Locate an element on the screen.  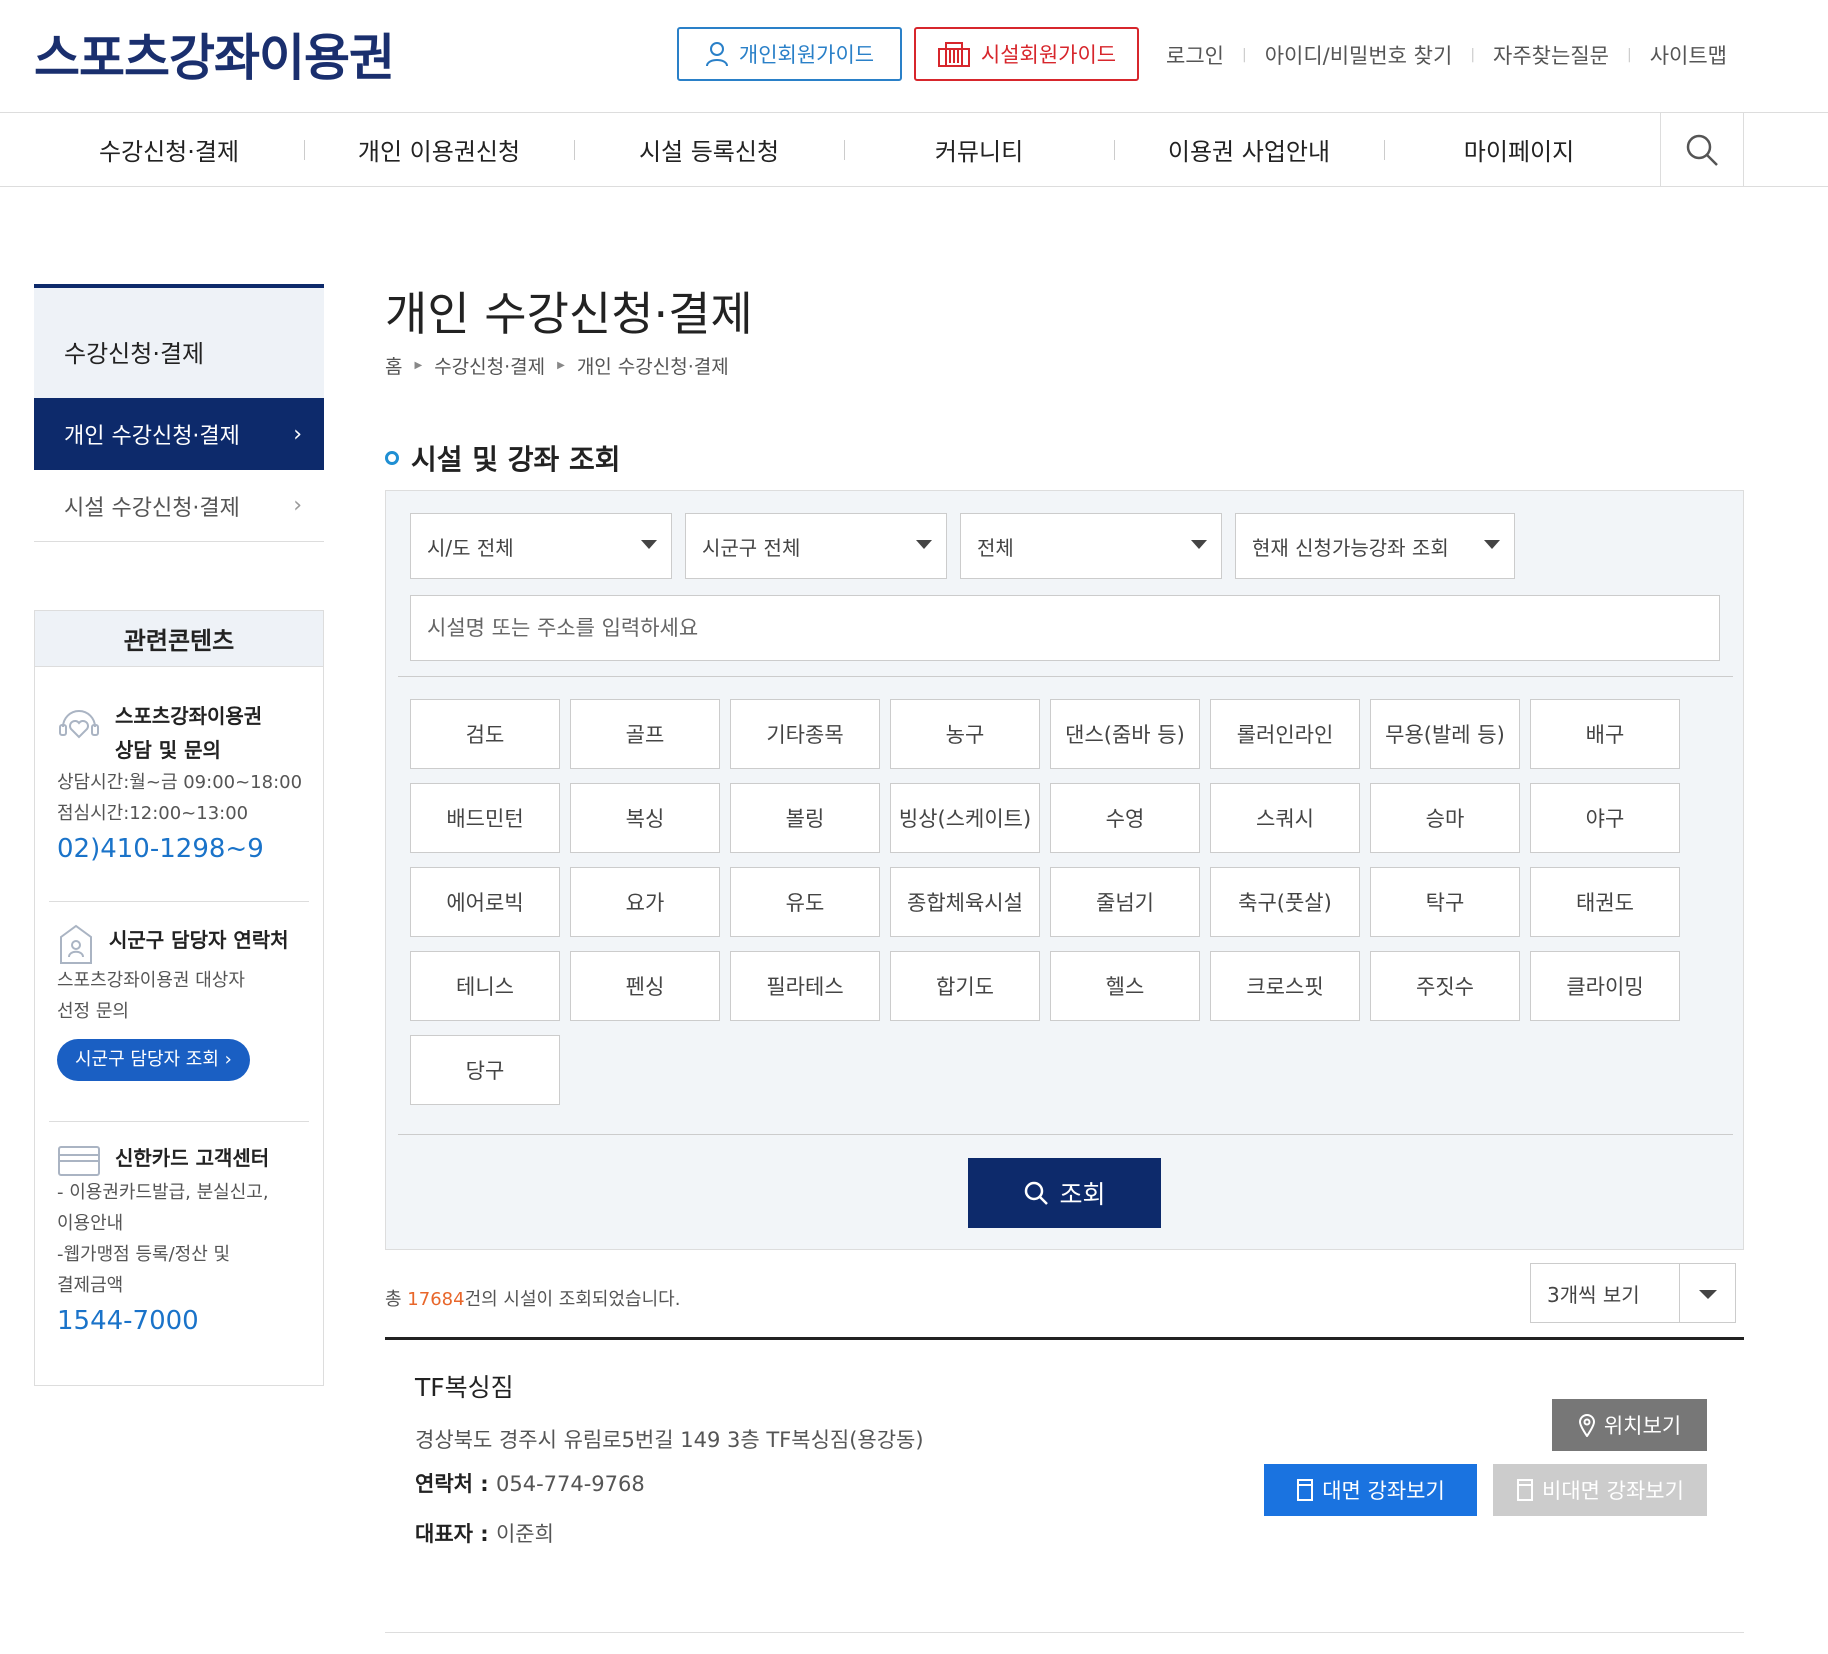
card-desc-4: 결제금액 is located at coordinates (90, 1285).